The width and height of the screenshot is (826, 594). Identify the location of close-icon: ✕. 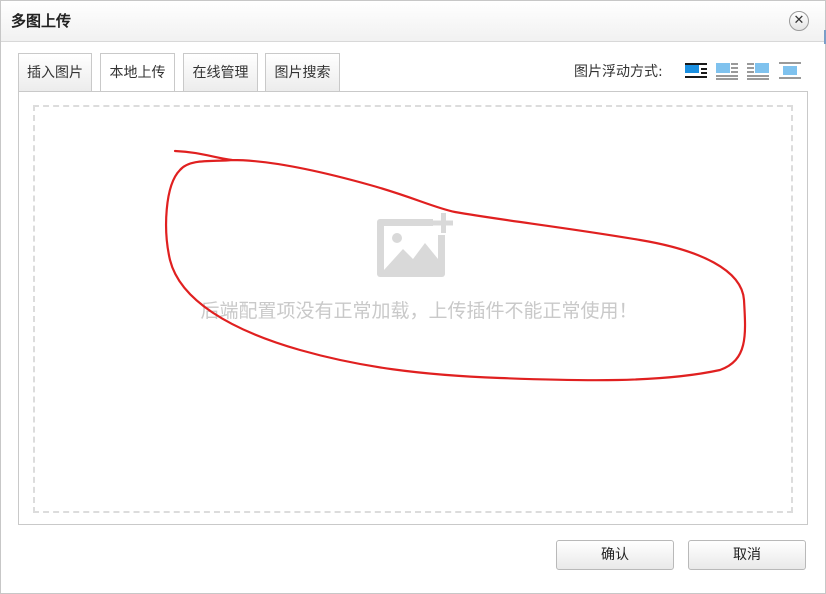
(799, 21).